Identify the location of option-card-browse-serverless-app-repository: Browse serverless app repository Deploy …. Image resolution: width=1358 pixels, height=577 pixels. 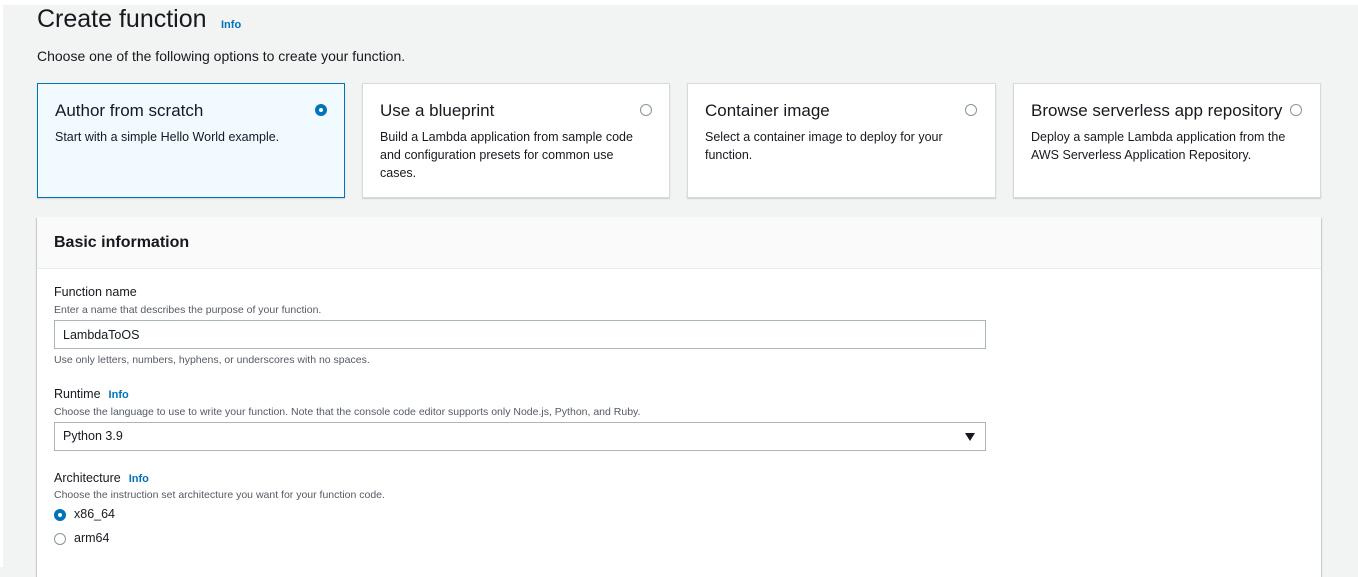
(1167, 140).